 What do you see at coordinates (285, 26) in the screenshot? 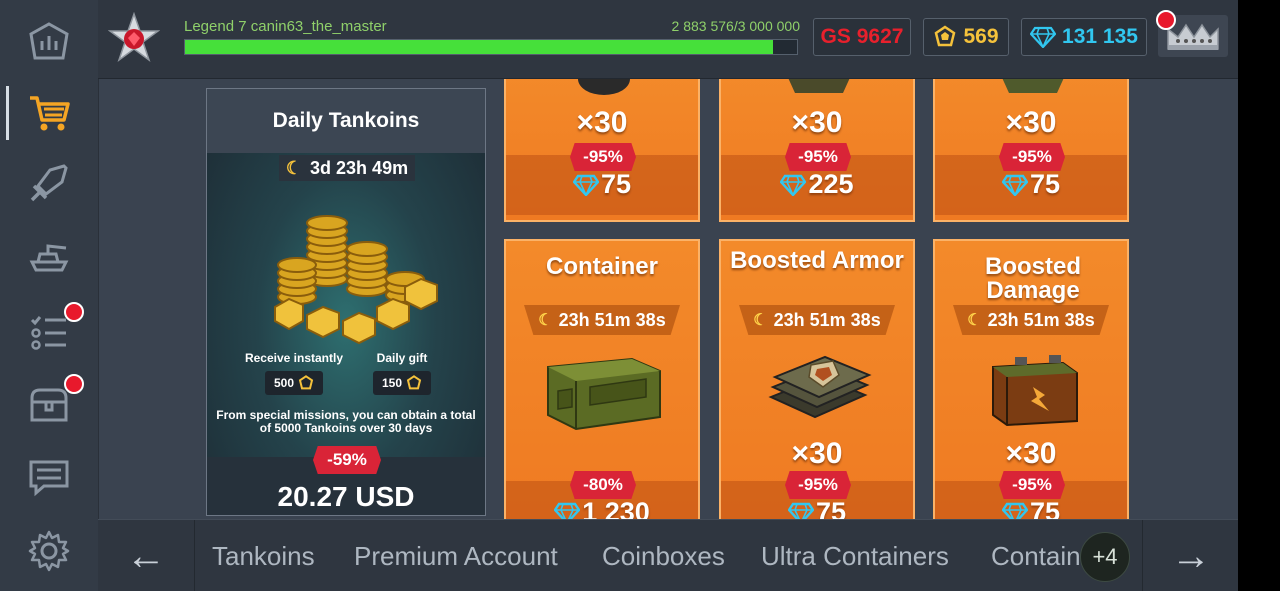
I see `player-name: Legend 7 canin63_the_master` at bounding box center [285, 26].